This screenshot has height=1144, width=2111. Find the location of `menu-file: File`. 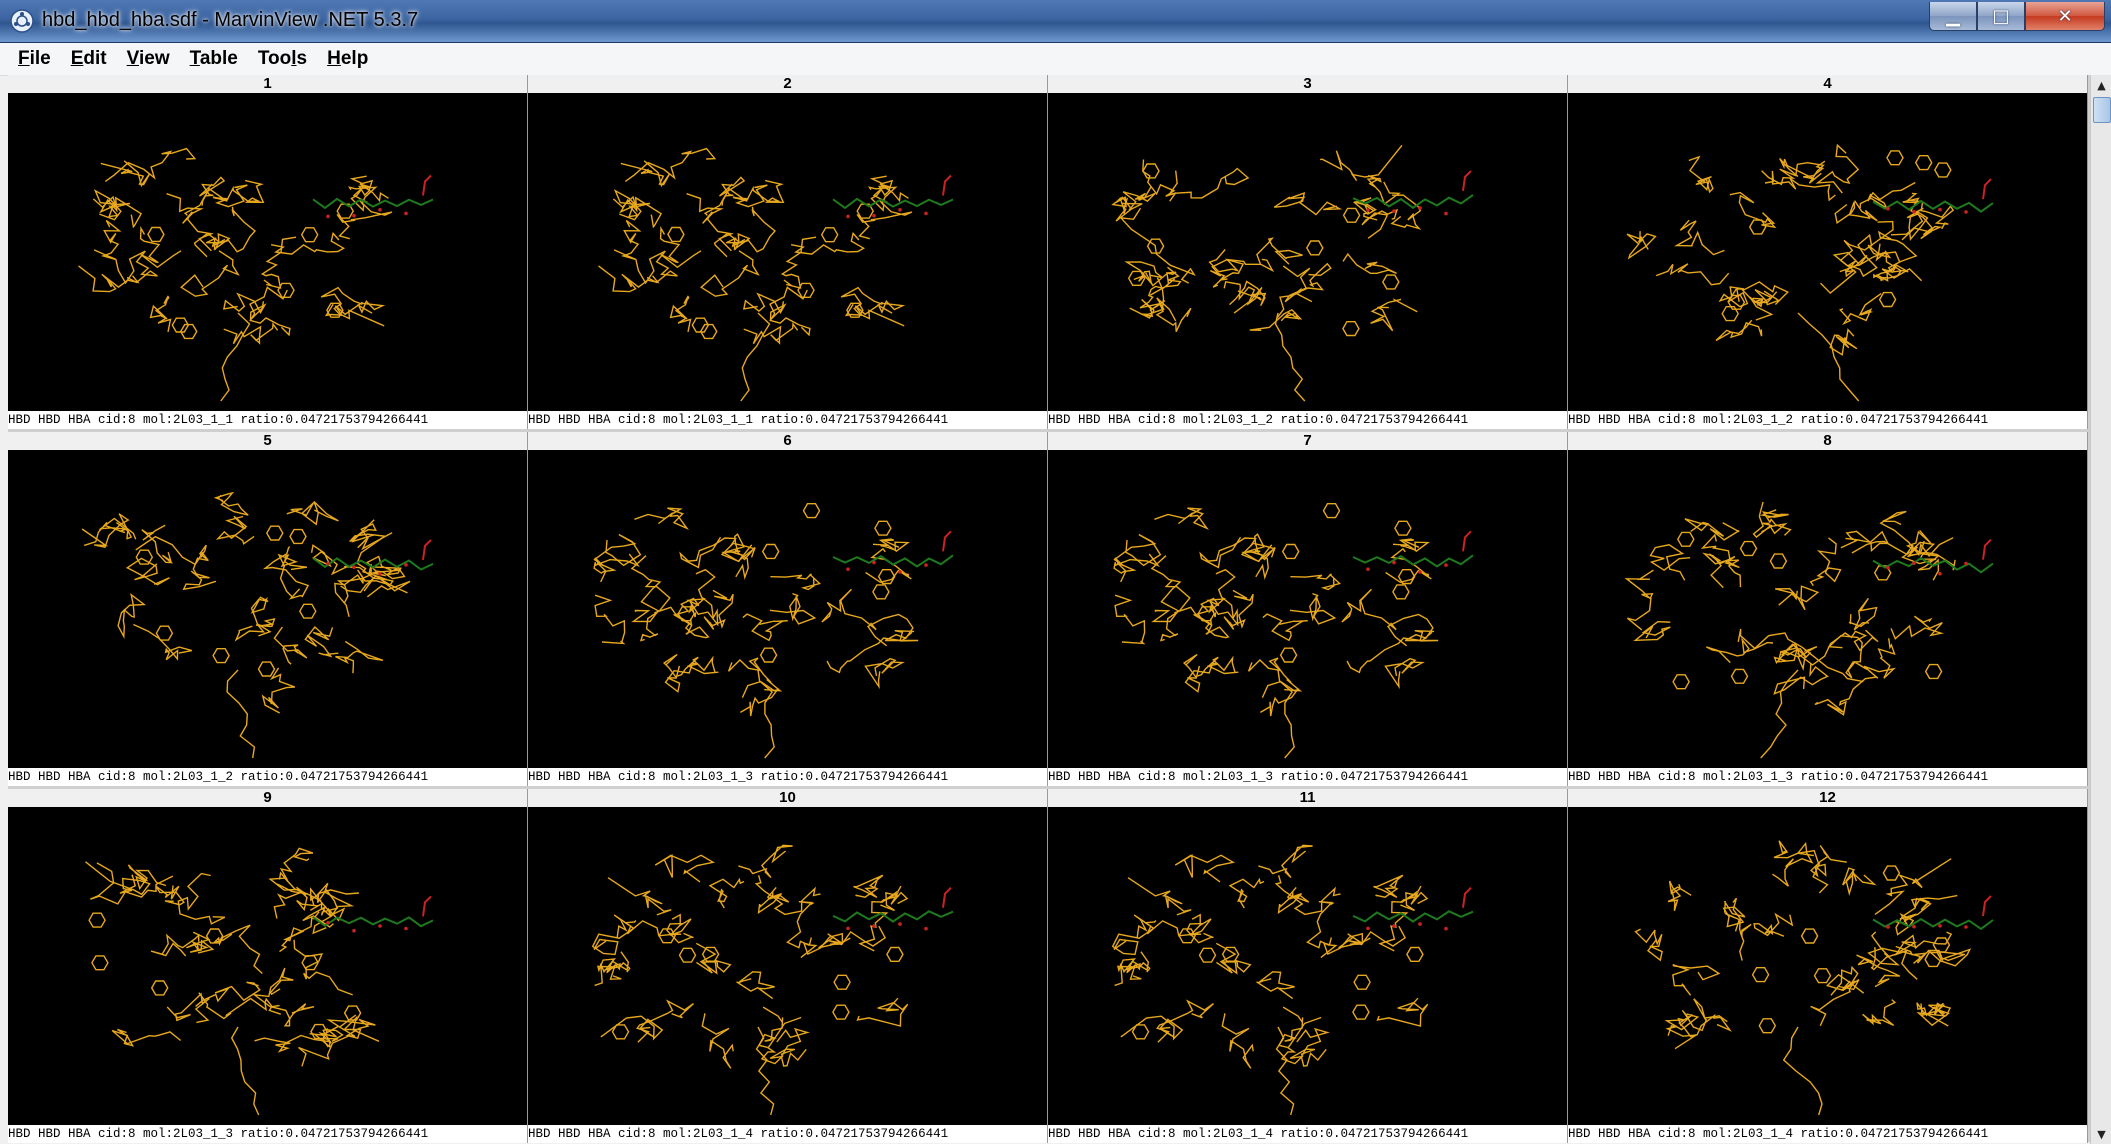

menu-file: File is located at coordinates (34, 59).